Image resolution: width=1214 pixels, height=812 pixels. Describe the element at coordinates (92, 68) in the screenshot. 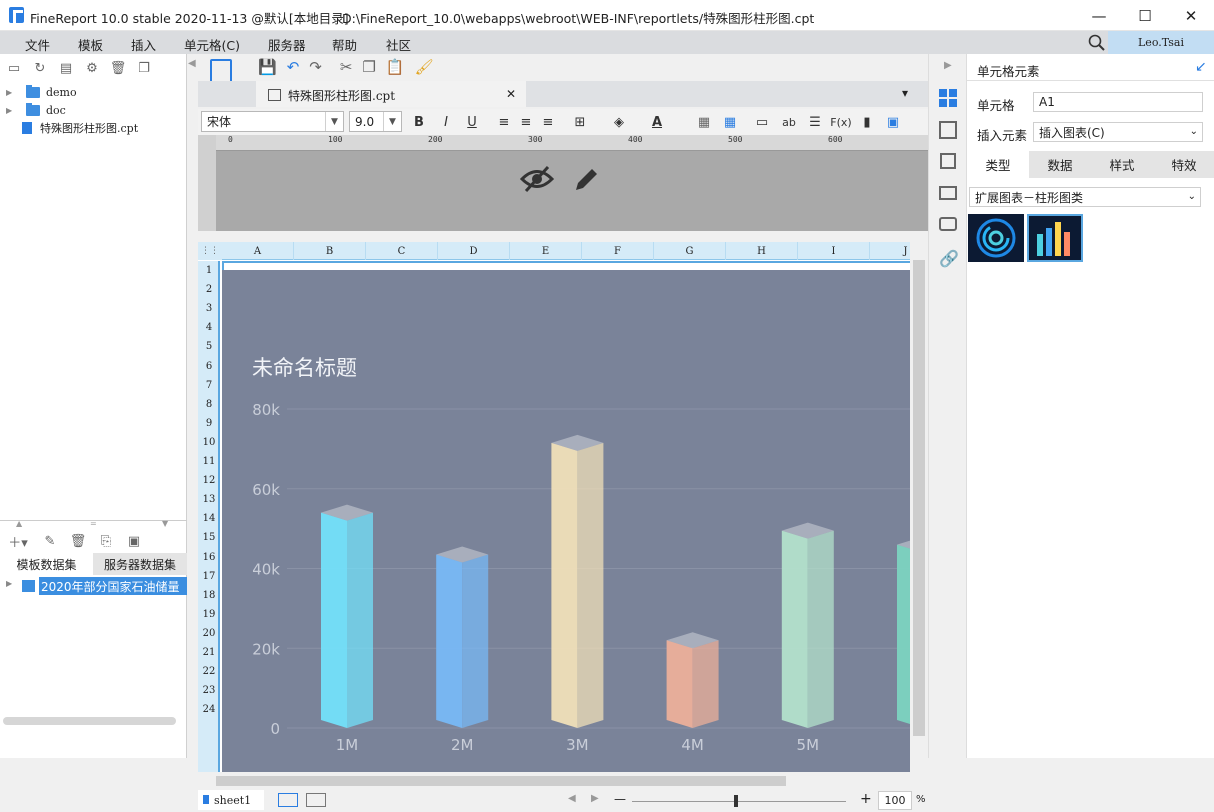

I see `settings-icon: ⚙` at that location.